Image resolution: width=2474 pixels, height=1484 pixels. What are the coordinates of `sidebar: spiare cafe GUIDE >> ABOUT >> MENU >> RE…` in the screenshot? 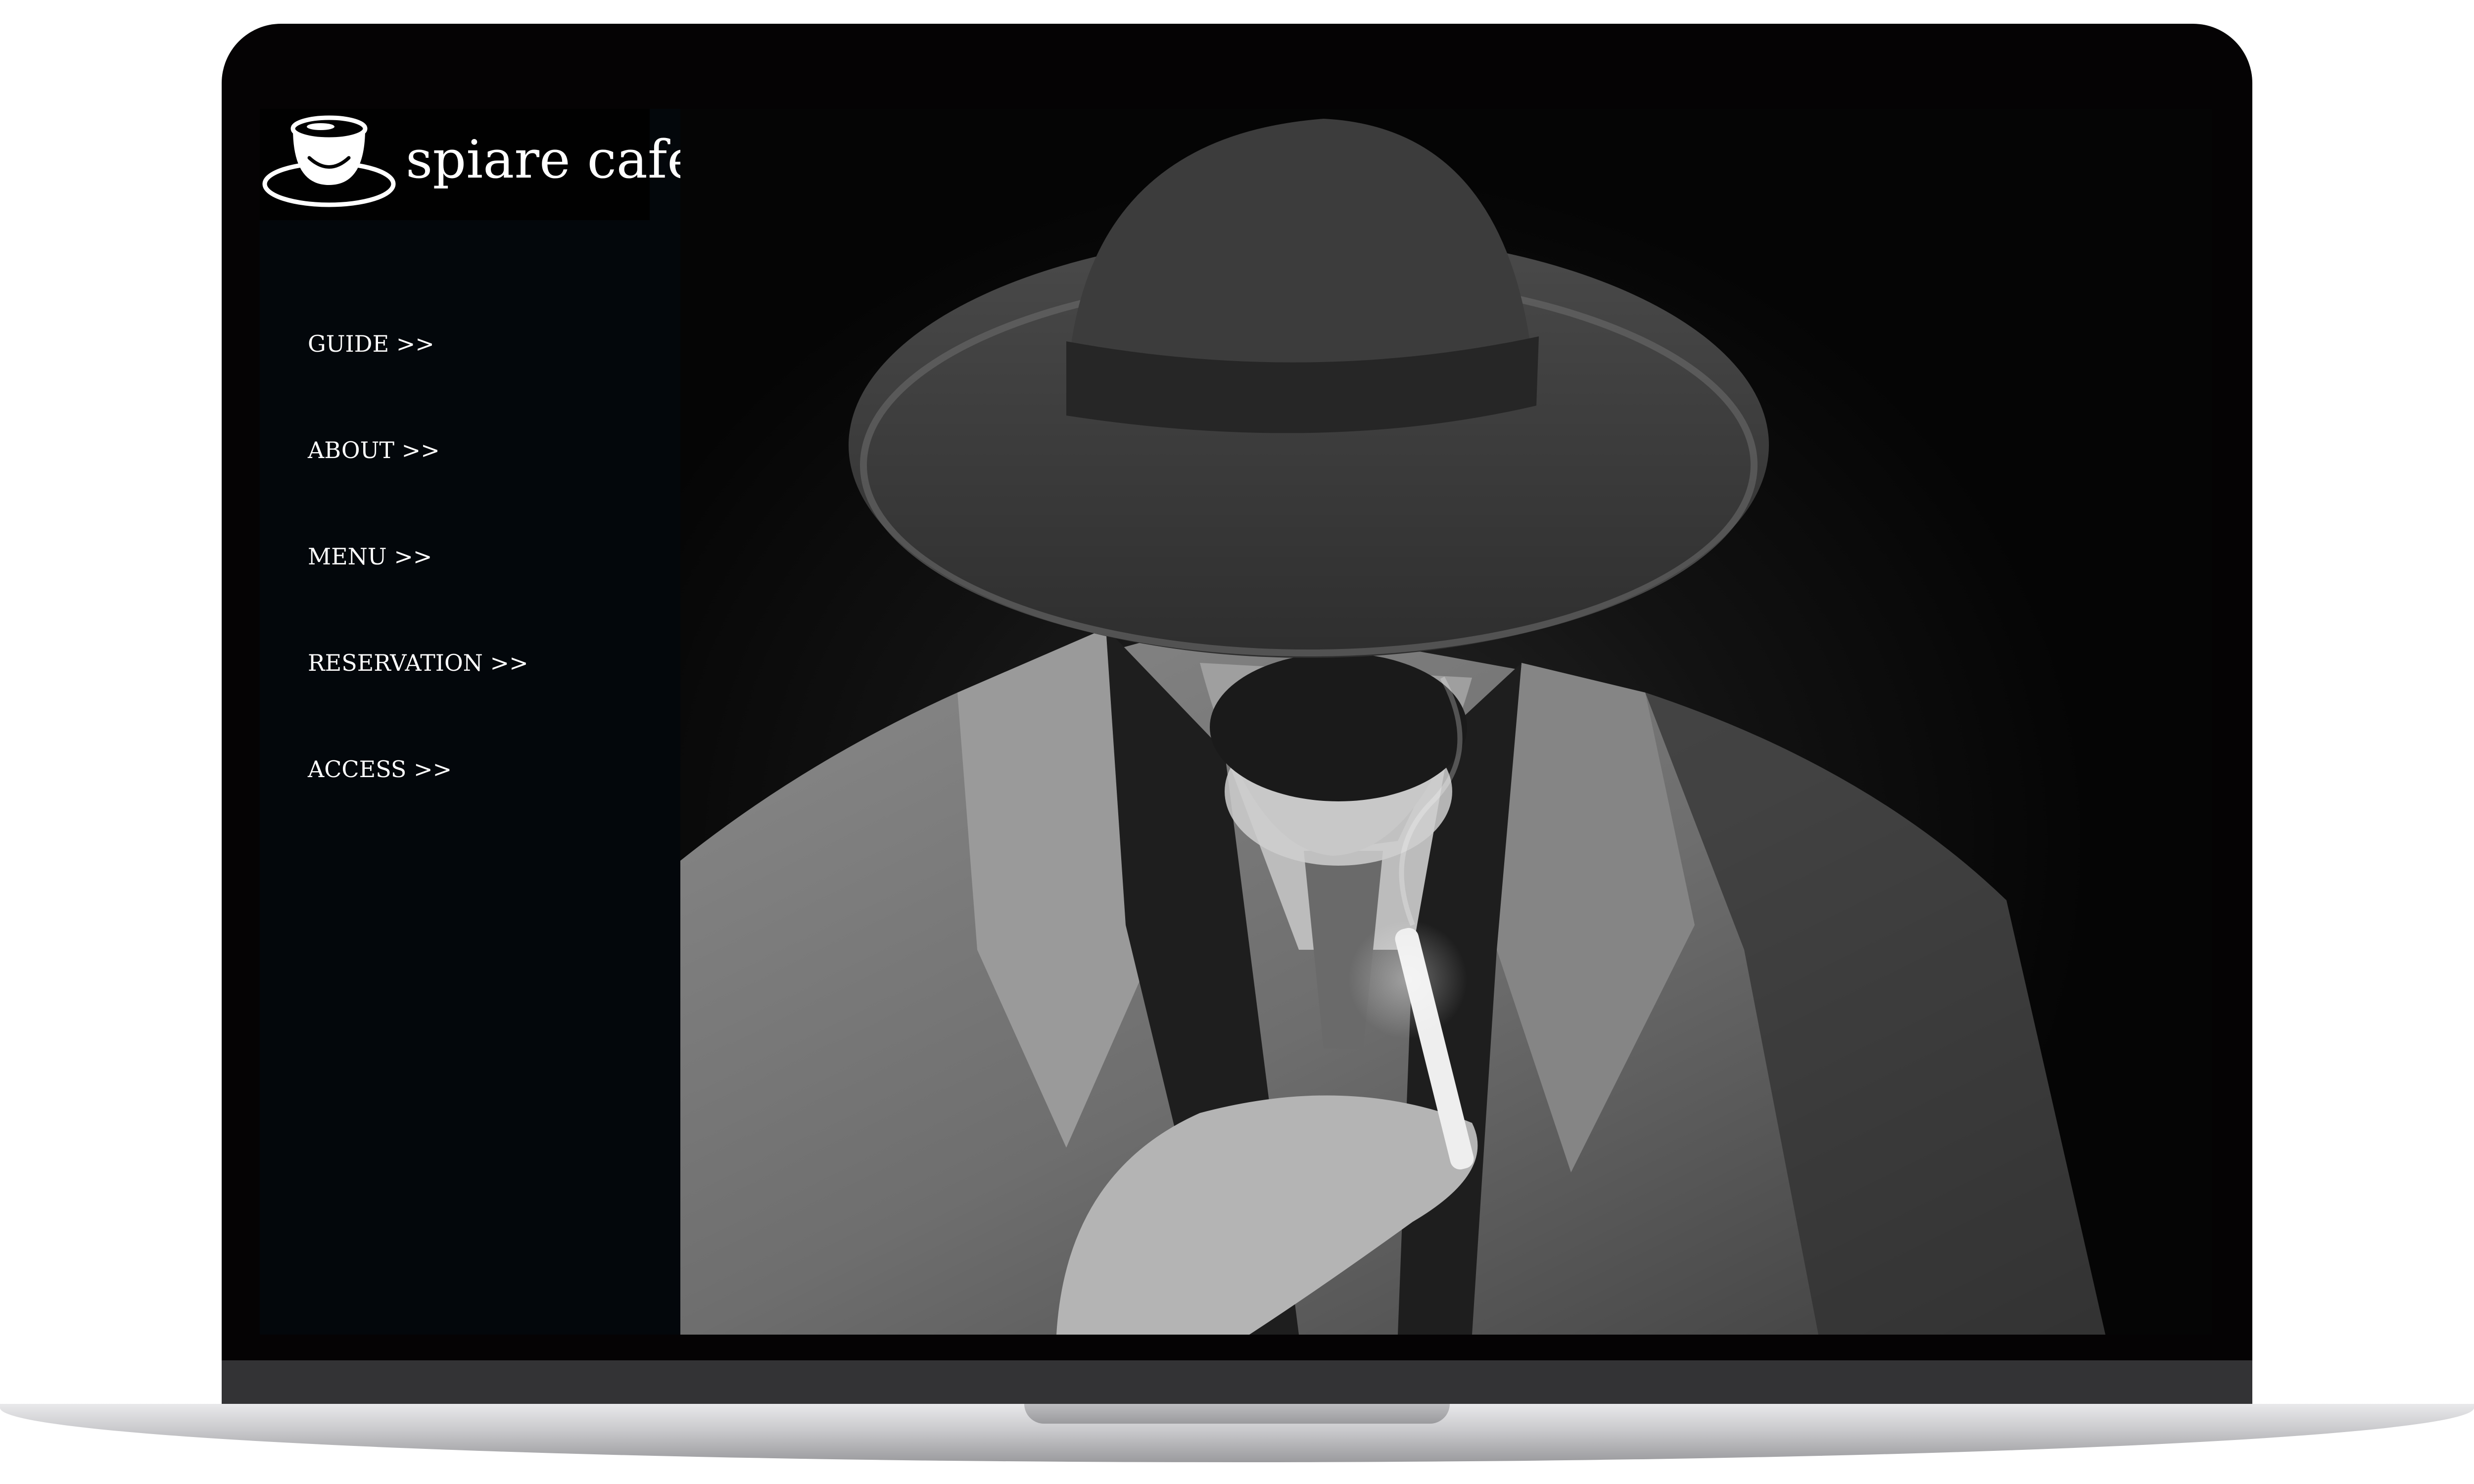 It's located at (479, 722).